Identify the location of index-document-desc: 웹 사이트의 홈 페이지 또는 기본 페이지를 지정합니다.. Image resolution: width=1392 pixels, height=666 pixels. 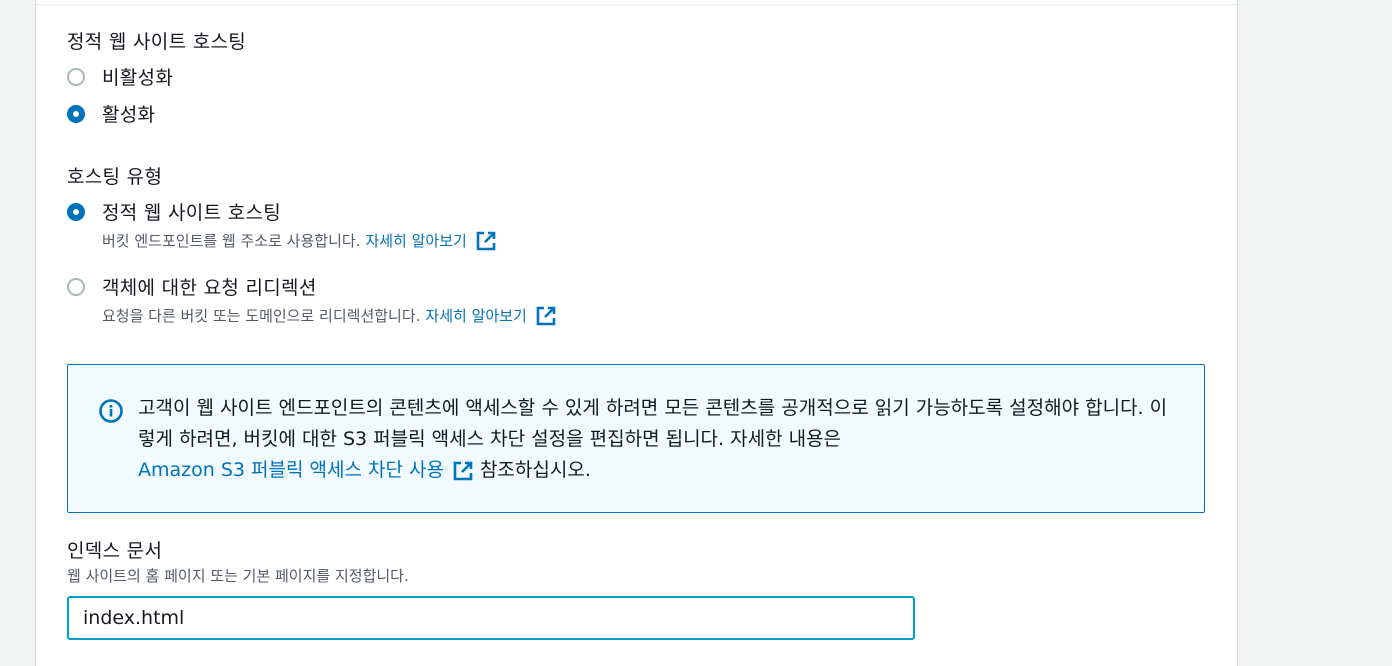
(238, 576).